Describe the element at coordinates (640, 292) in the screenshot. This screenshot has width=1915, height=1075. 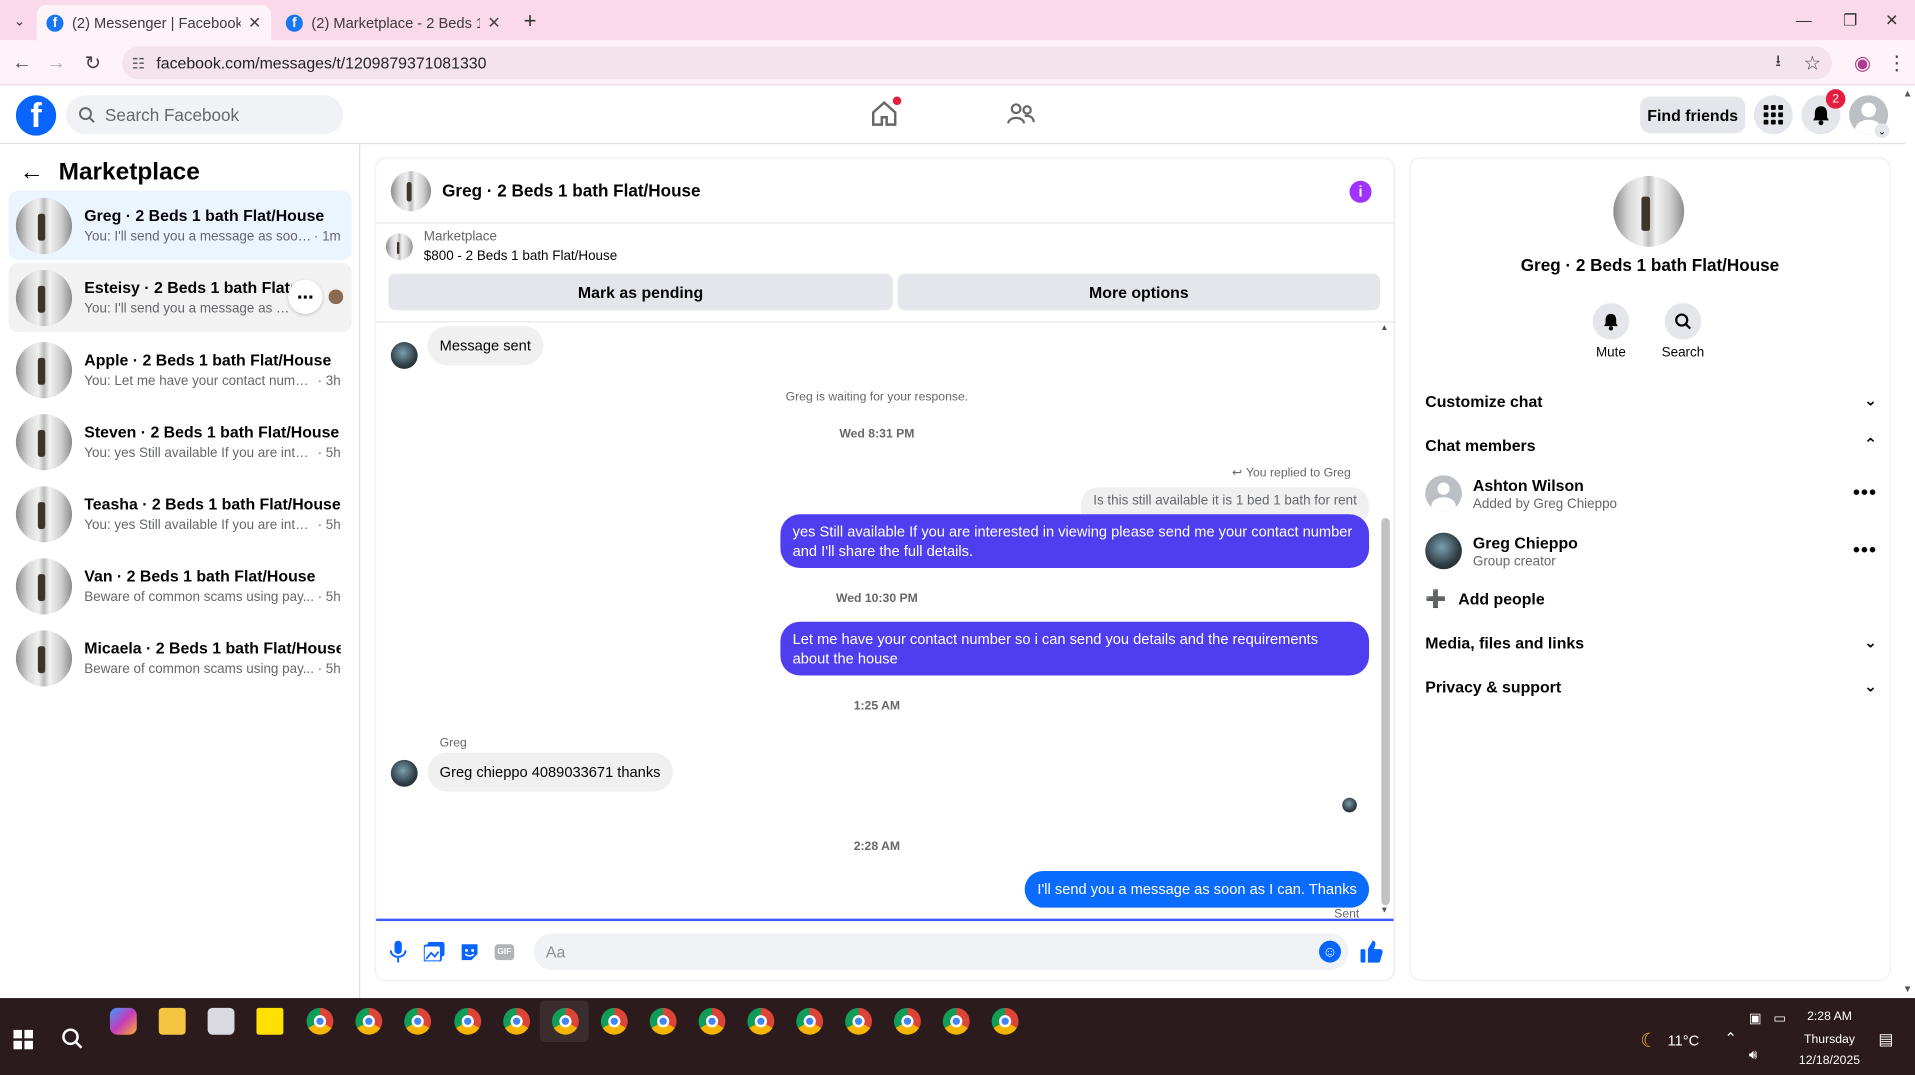
I see `mark-pending-button: Mark as pending` at that location.